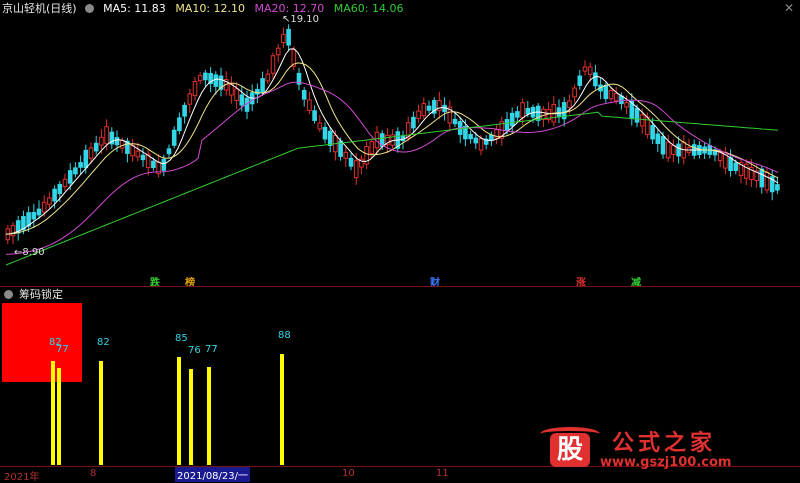 Image resolution: width=800 pixels, height=483 pixels. What do you see at coordinates (33, 252) in the screenshot?
I see `low-price-label: 8.90` at bounding box center [33, 252].